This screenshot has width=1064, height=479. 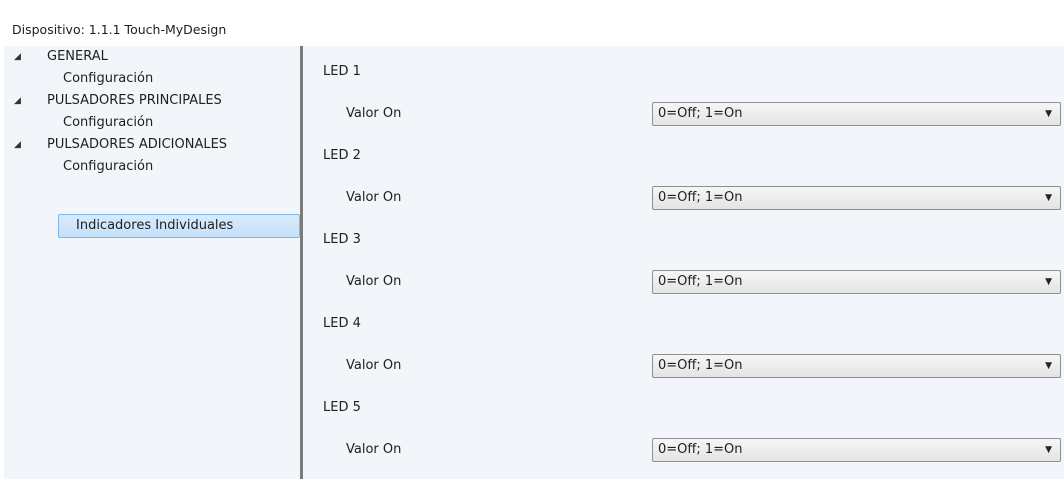 I want to click on led-2-valor-on-label: Valor On, so click(x=374, y=197).